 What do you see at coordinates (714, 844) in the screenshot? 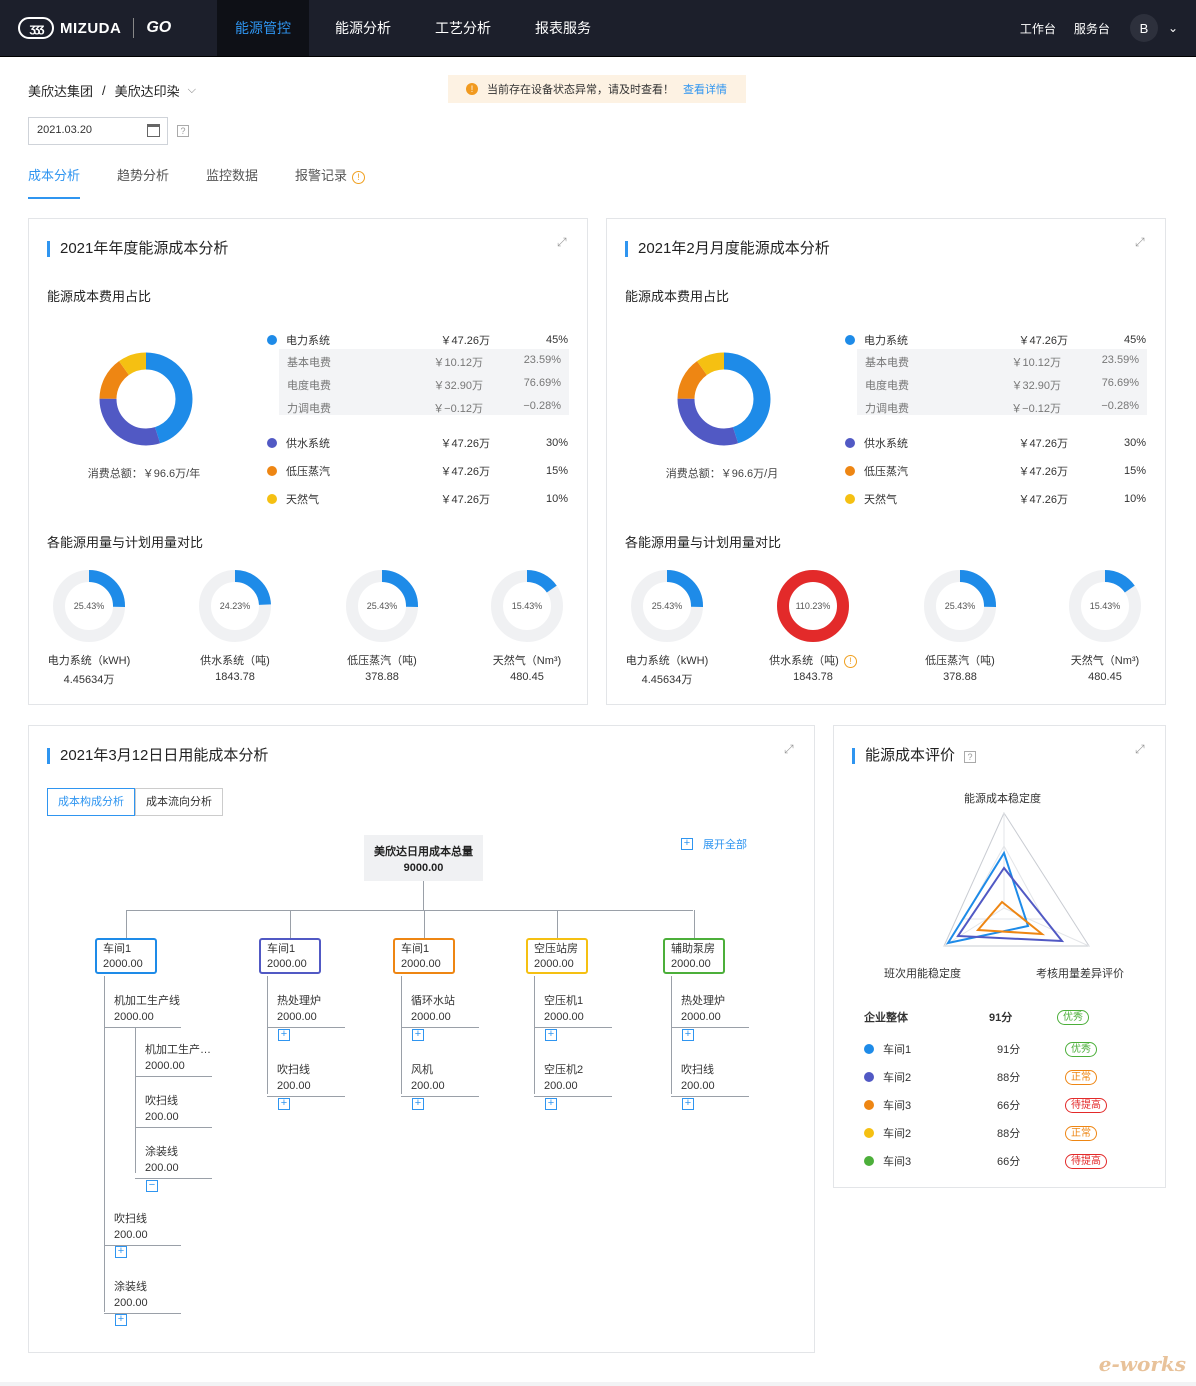
I see `expand-all-button: + 展开全部` at bounding box center [714, 844].